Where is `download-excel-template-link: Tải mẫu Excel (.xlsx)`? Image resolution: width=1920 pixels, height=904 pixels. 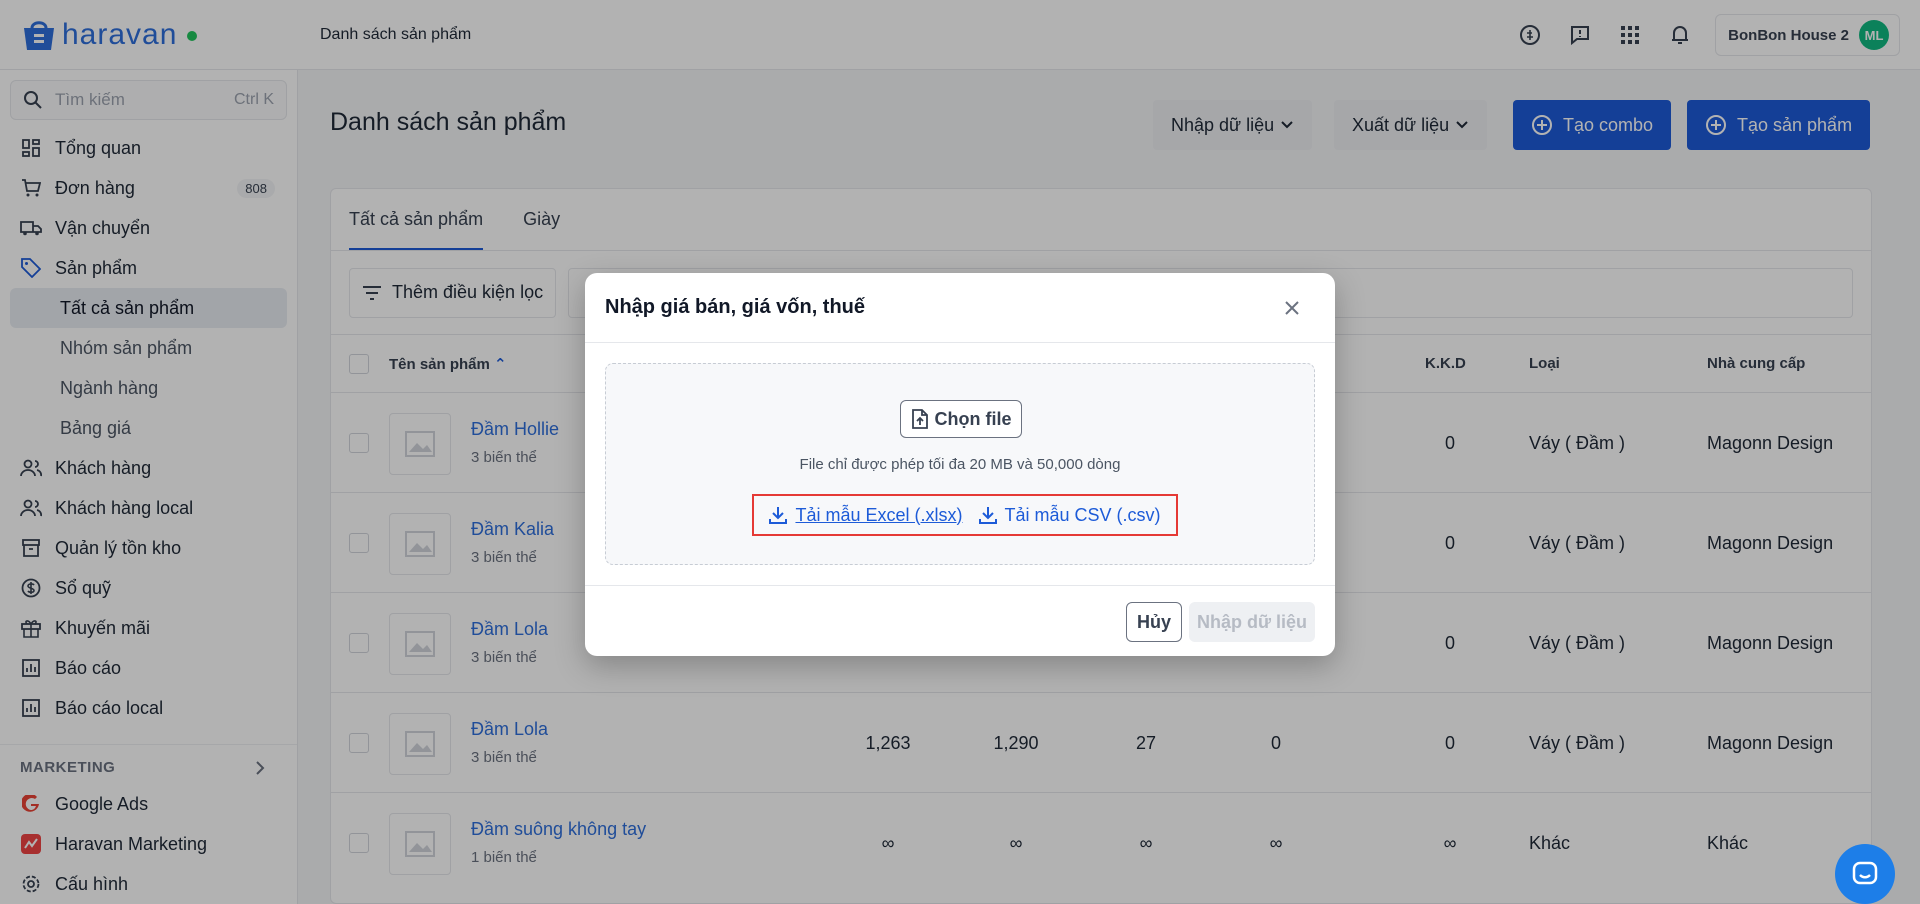 download-excel-template-link: Tải mẫu Excel (.xlsx) is located at coordinates (866, 515).